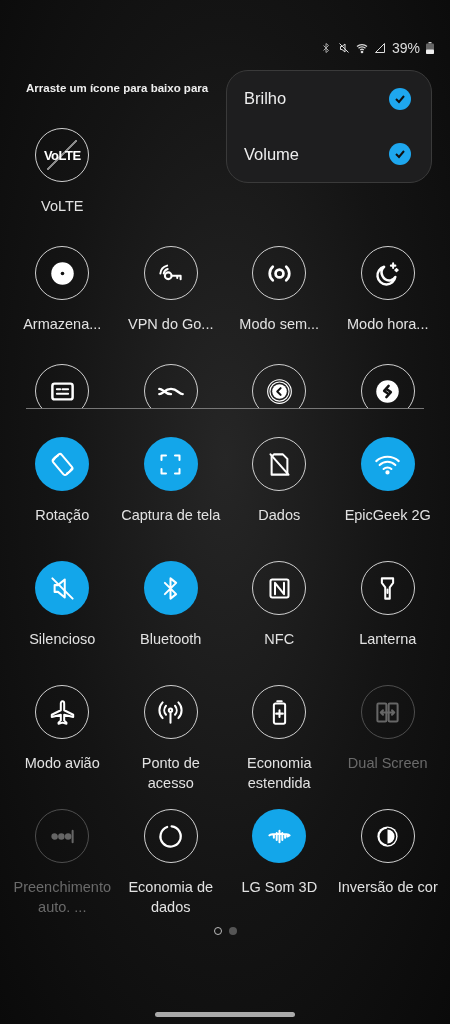 The width and height of the screenshot is (450, 1024). Describe the element at coordinates (387, 763) in the screenshot. I see `tile-label: Dual Screen` at that location.